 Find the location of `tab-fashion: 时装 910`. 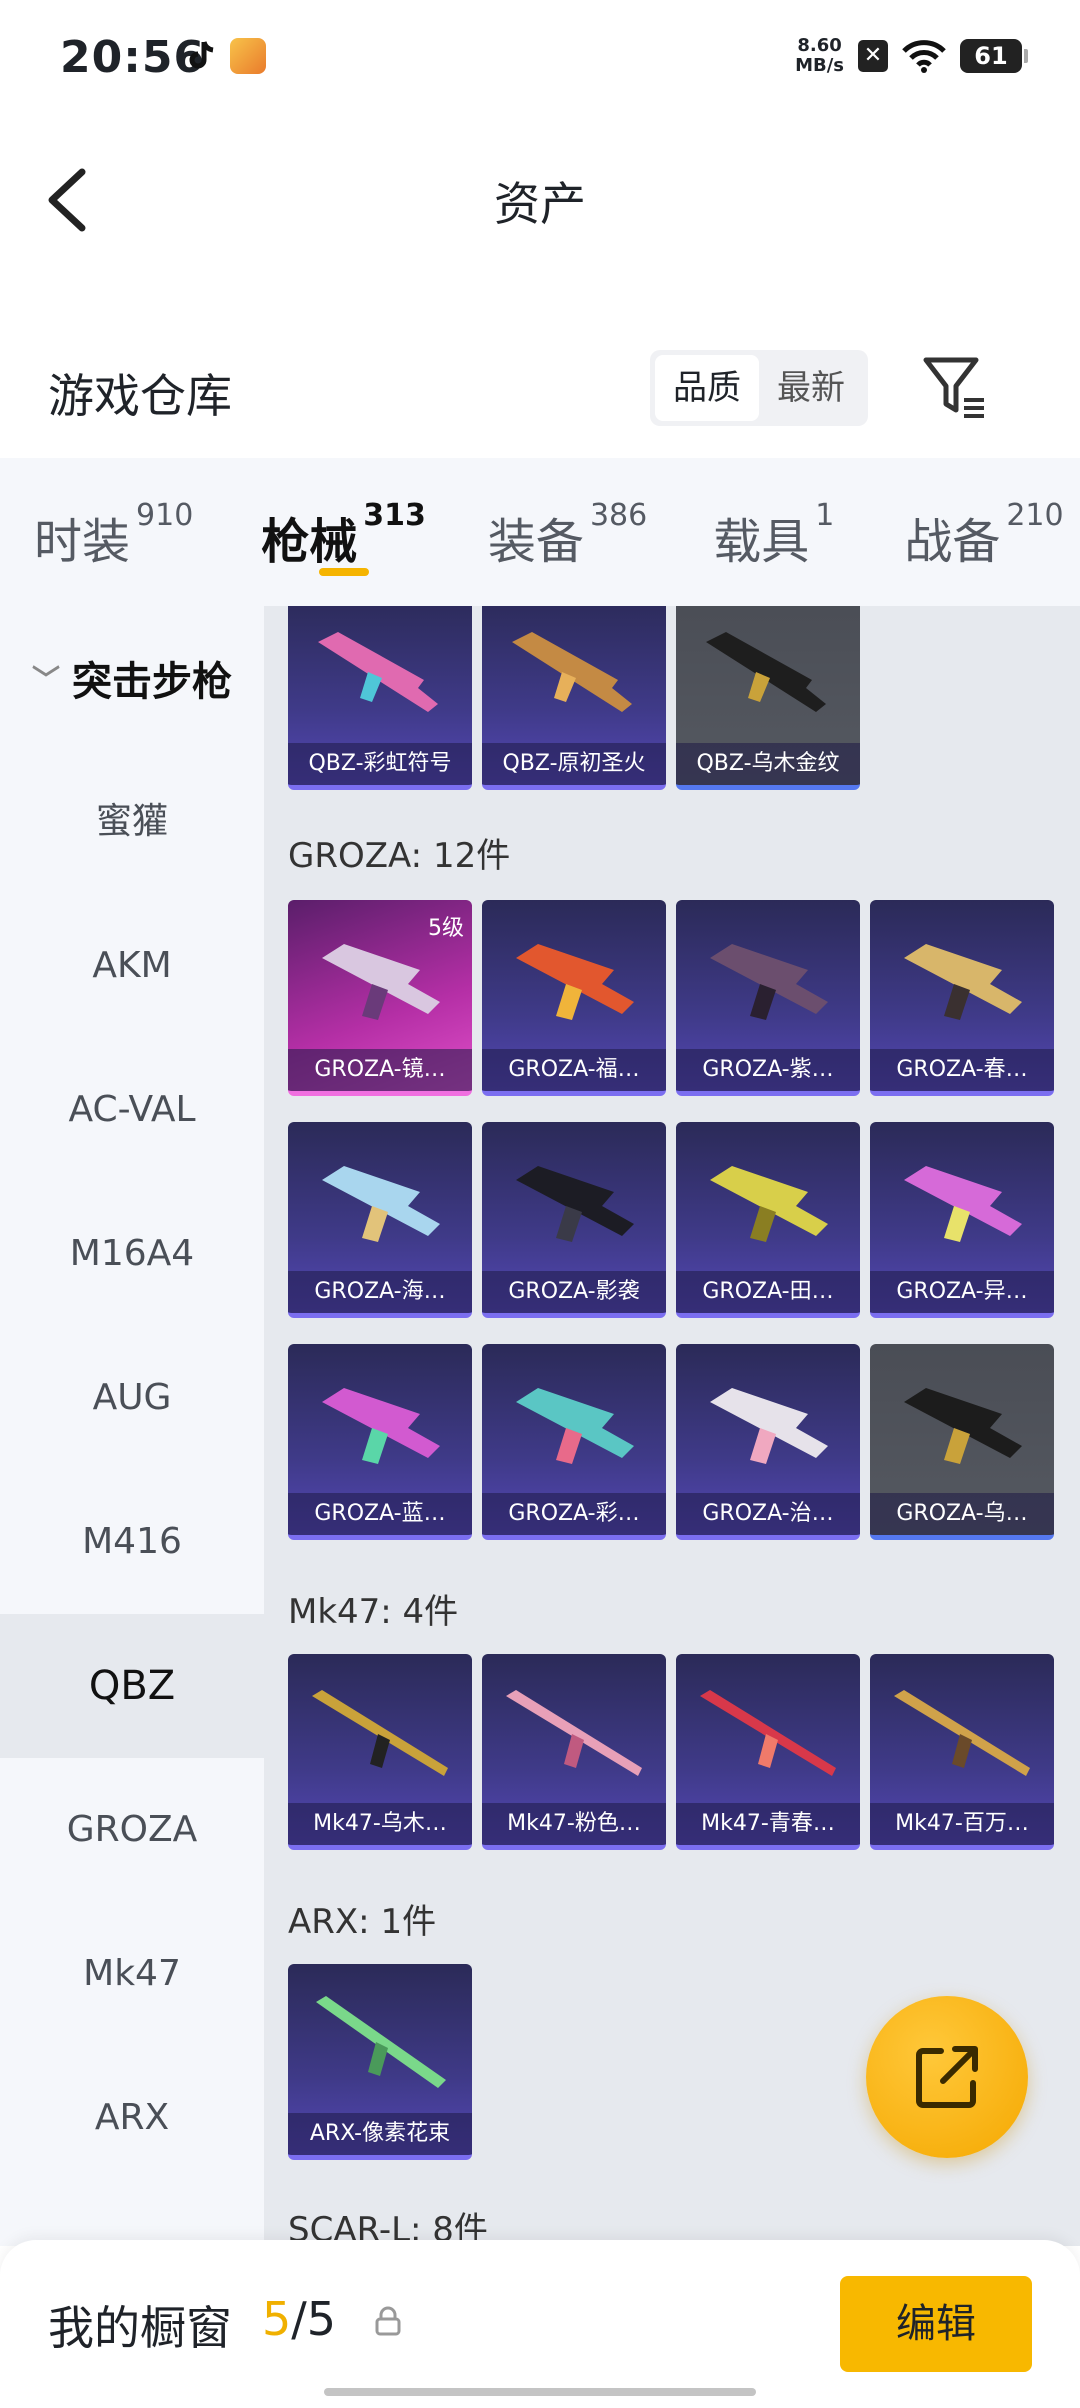

tab-fashion: 时装 910 is located at coordinates (113, 532).